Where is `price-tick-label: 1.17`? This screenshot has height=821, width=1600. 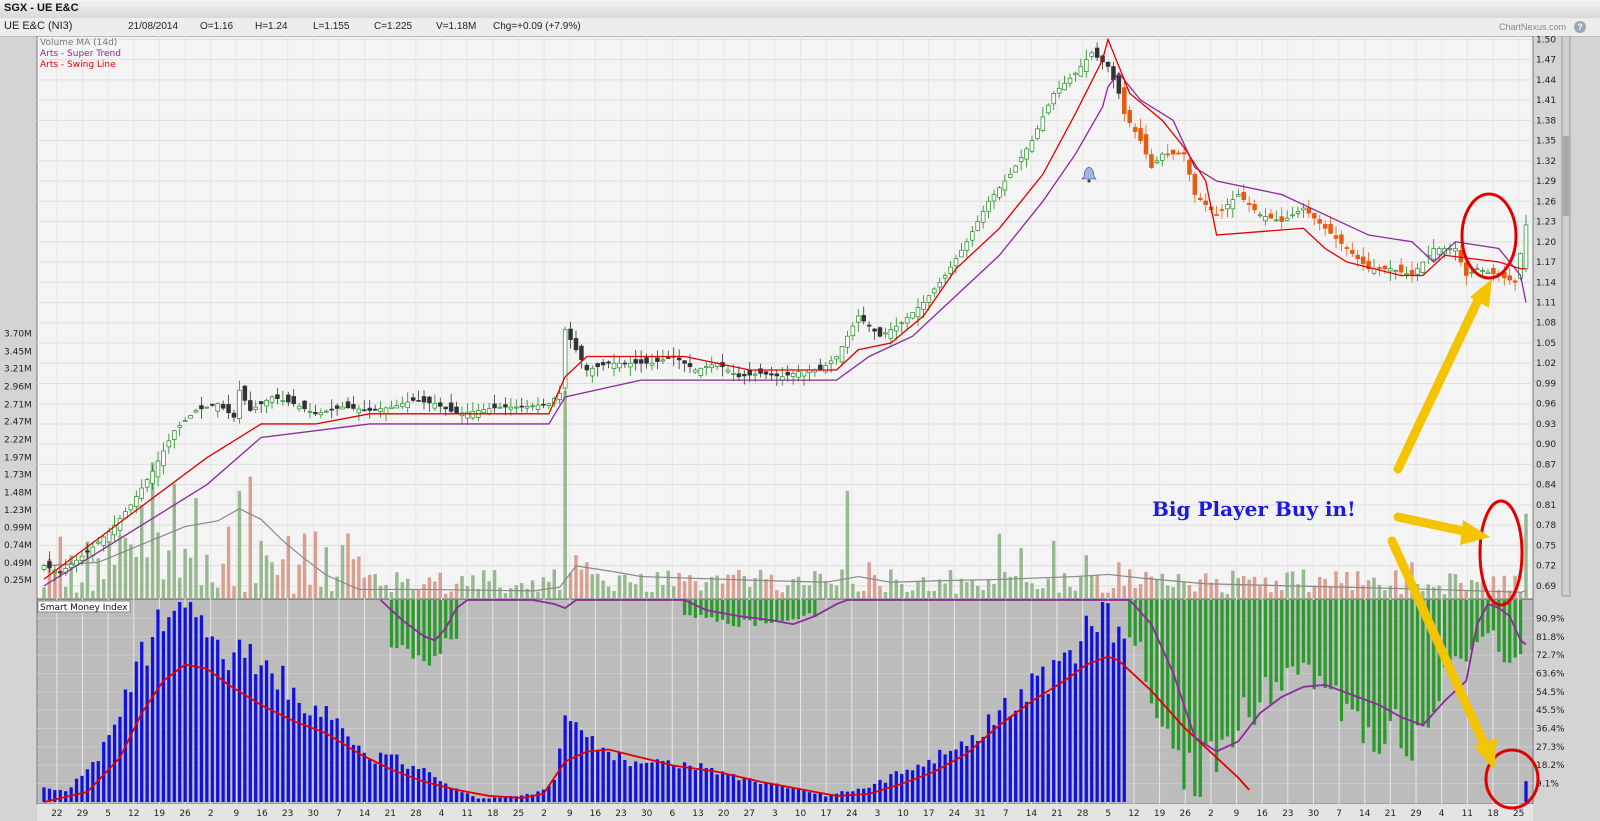 price-tick-label: 1.17 is located at coordinates (1546, 263).